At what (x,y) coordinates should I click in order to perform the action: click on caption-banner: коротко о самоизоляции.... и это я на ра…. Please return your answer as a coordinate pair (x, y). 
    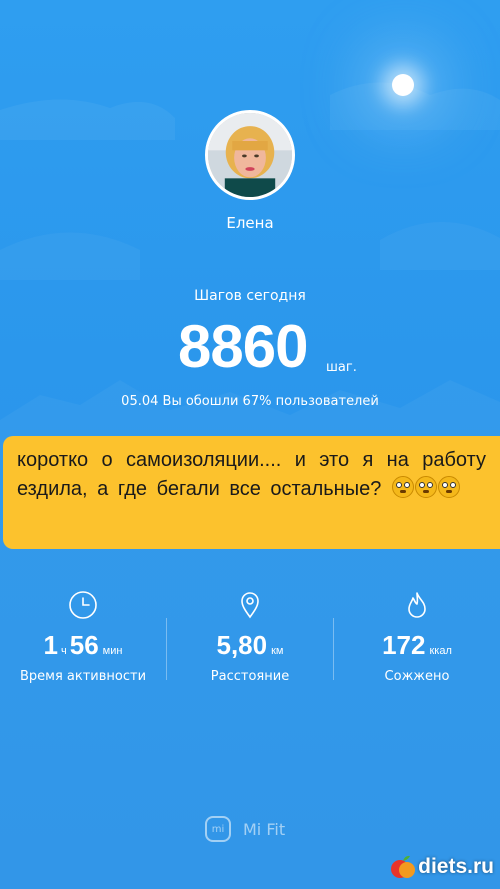
    Looking at the image, I should click on (251, 492).